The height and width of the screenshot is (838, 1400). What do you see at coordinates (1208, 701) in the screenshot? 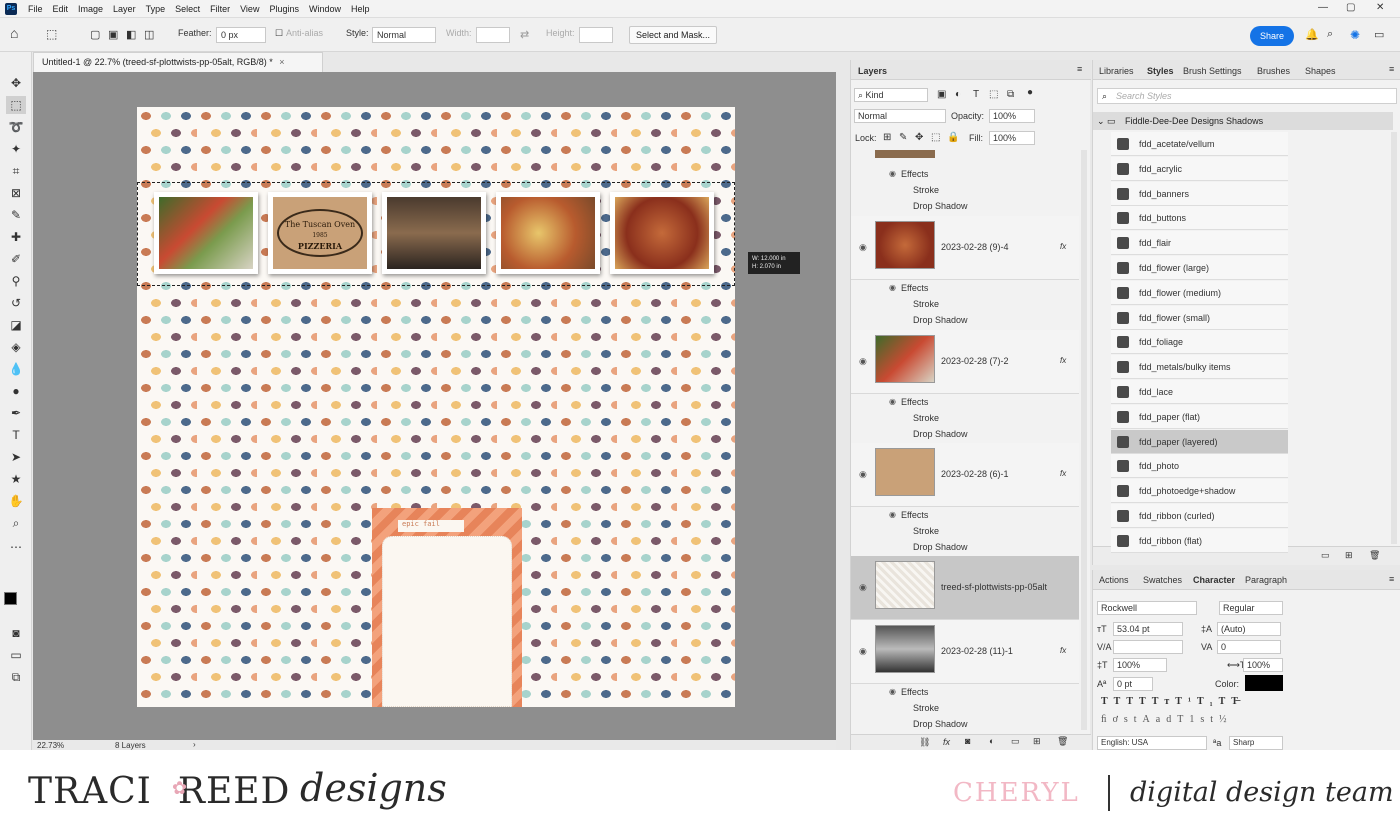
I see `subscript-button: T₁` at bounding box center [1208, 701].